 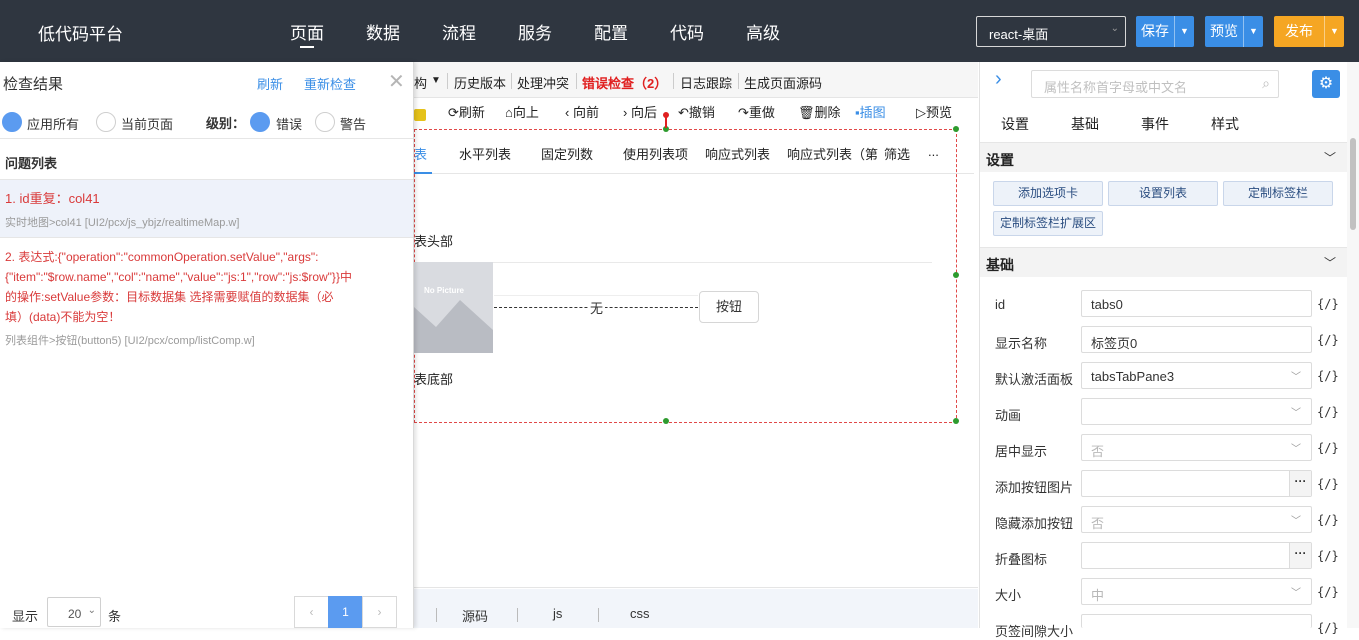 What do you see at coordinates (1155, 84) in the screenshot?
I see `property-search-input: 属性名称首字母或中文名 ⌕` at bounding box center [1155, 84].